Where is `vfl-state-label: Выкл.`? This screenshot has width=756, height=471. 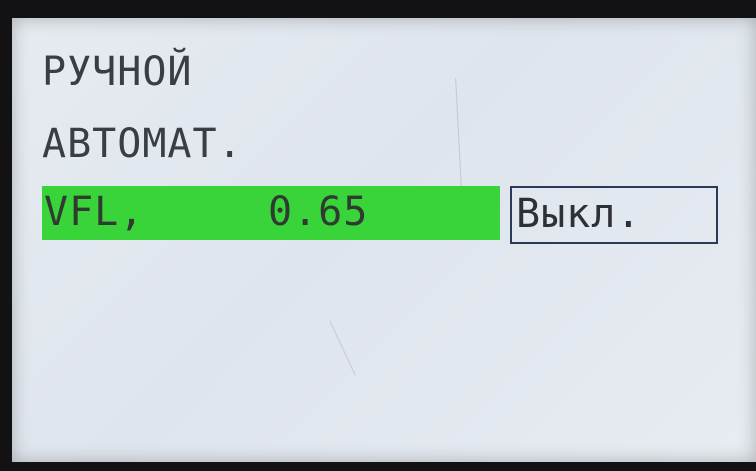 vfl-state-label: Выкл. is located at coordinates (579, 214).